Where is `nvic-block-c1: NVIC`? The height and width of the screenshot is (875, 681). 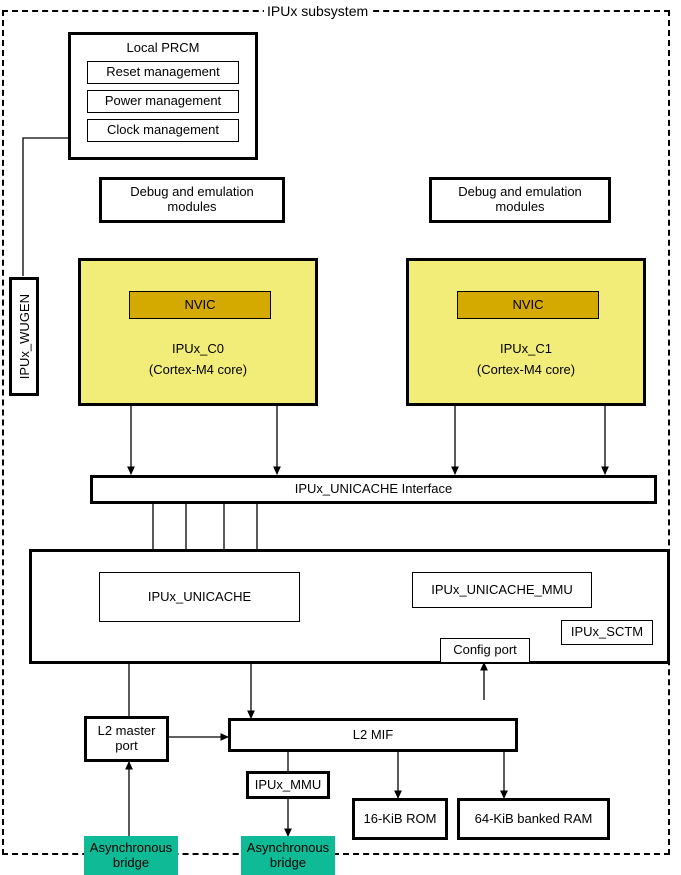
nvic-block-c1: NVIC is located at coordinates (528, 305).